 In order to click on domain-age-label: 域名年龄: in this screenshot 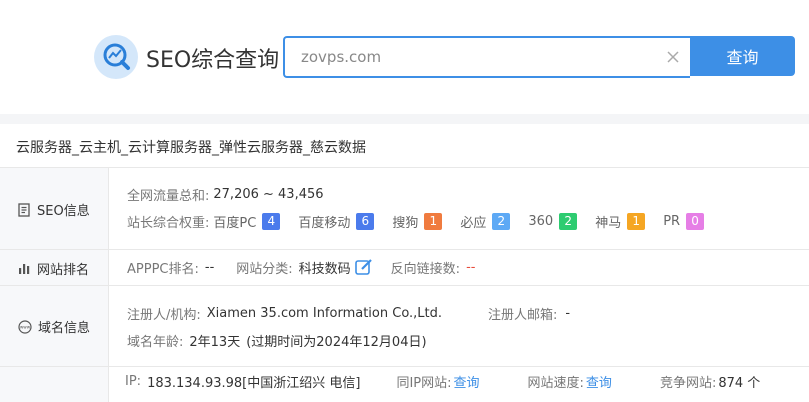, I will do `click(155, 342)`.